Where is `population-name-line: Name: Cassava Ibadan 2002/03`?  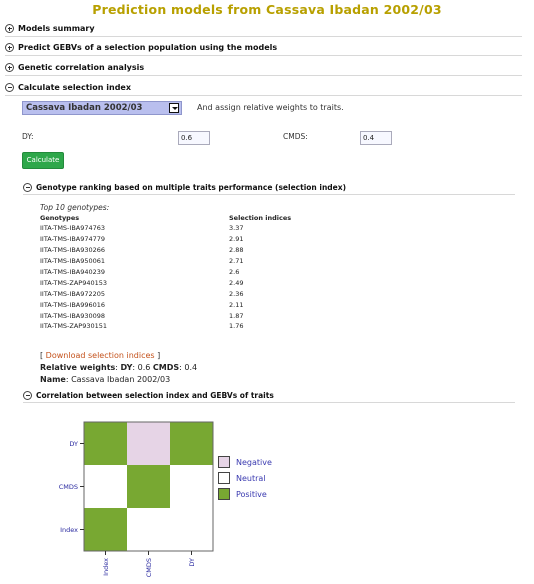 population-name-line: Name: Cassava Ibadan 2002/03 is located at coordinates (105, 379).